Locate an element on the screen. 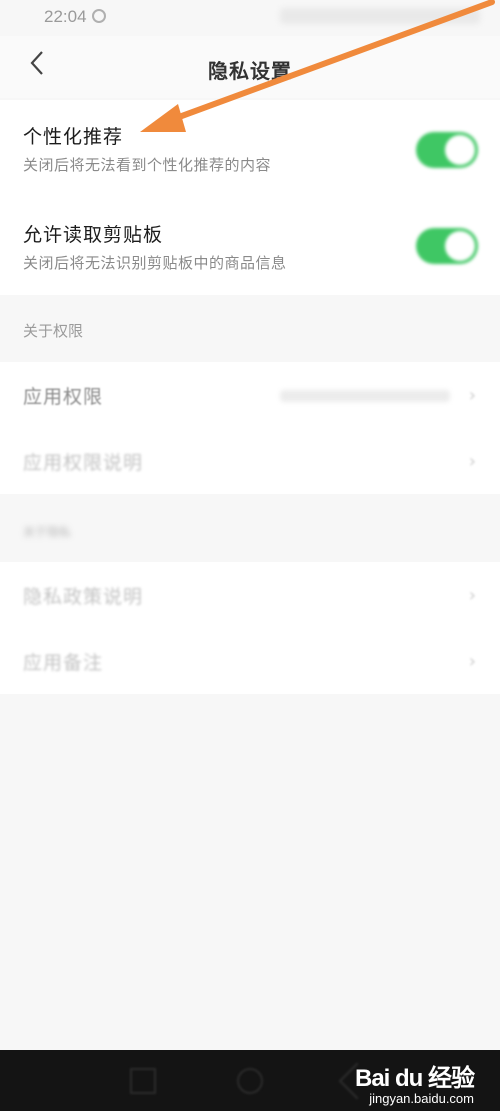 The width and height of the screenshot is (500, 1111). list-item-privacy-policy: 隐私政策说明 › is located at coordinates (250, 595).